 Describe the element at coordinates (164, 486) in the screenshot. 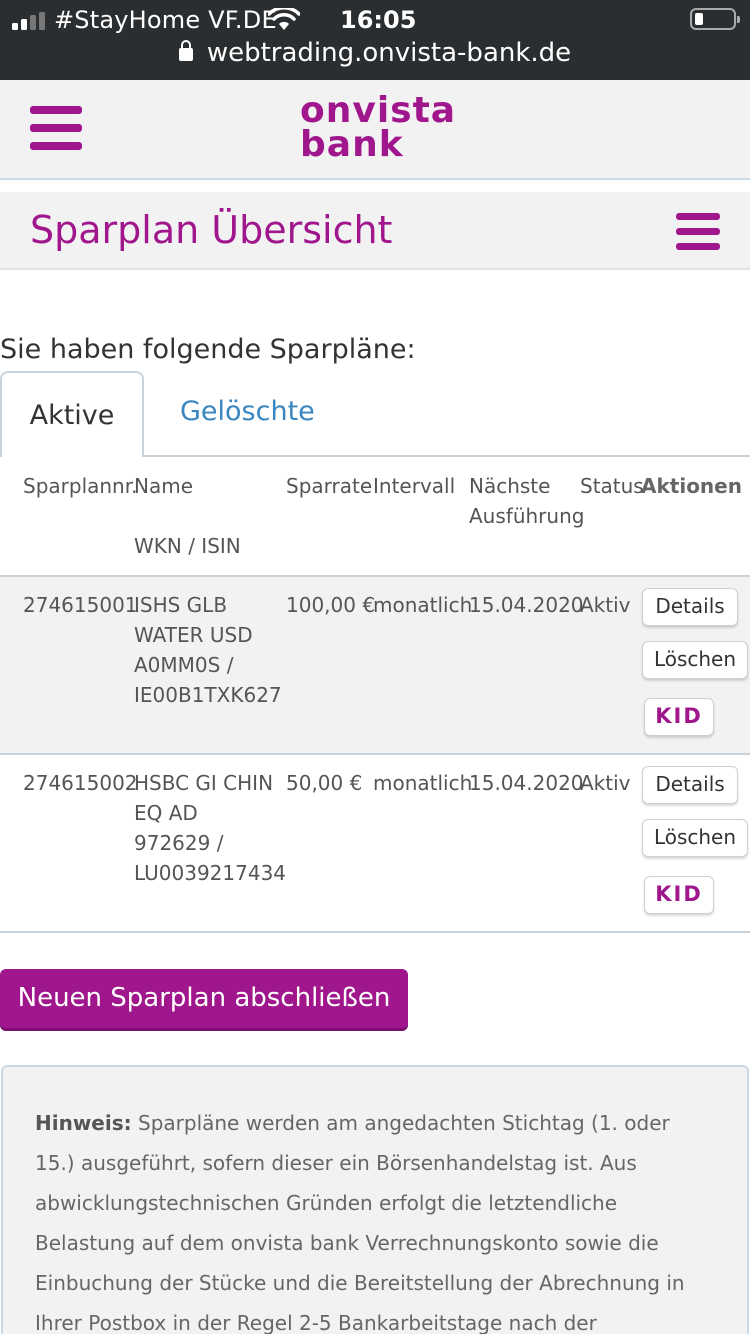

I see `header-name: Name` at that location.